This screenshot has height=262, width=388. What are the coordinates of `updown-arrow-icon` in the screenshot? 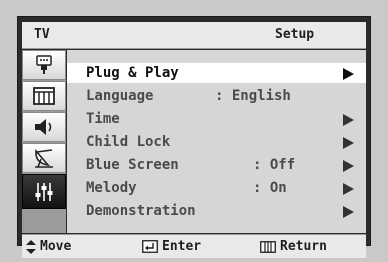 It's located at (31, 246).